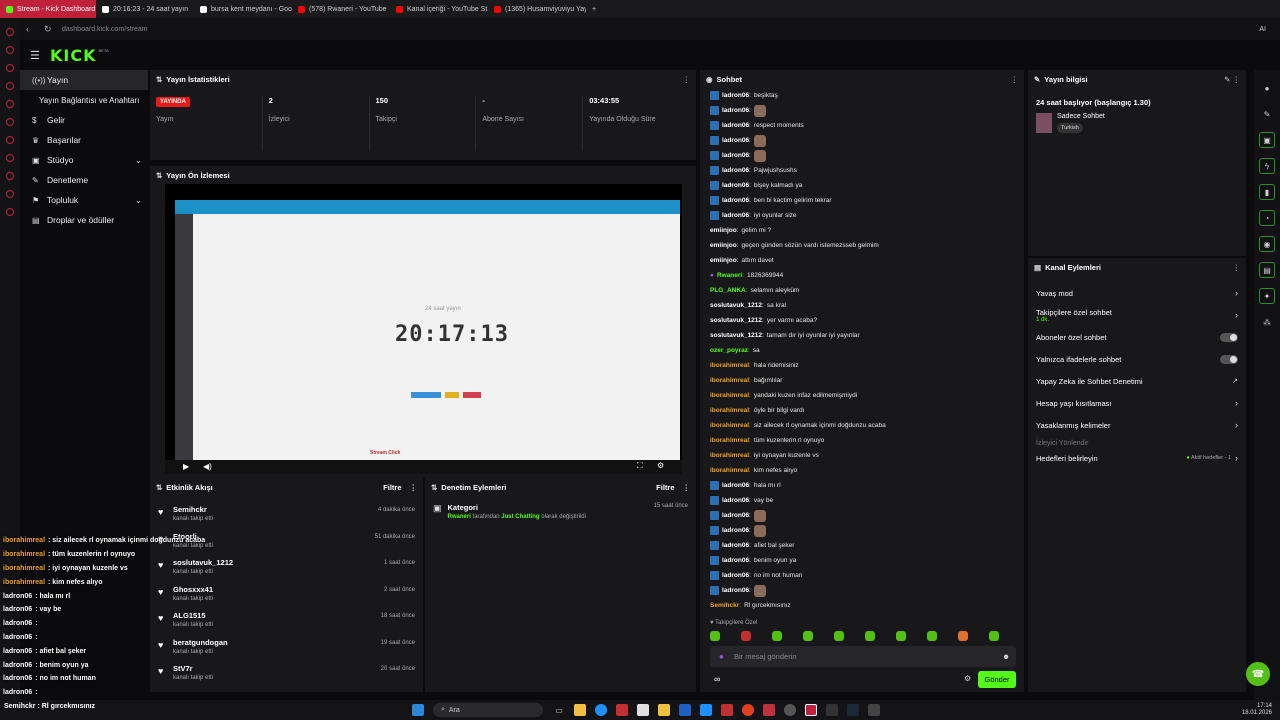 The width and height of the screenshot is (1280, 720). Describe the element at coordinates (50, 29) in the screenshot. I see `reload-icon: ↻` at that location.